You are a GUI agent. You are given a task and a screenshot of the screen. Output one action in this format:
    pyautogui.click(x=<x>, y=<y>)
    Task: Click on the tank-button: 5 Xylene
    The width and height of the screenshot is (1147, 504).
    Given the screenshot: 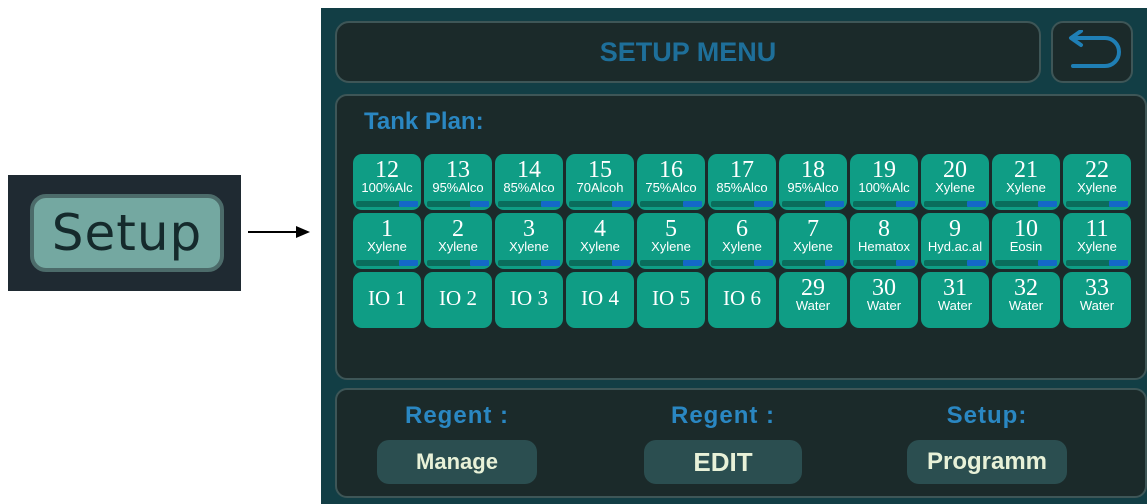 What is the action you would take?
    pyautogui.click(x=671, y=241)
    